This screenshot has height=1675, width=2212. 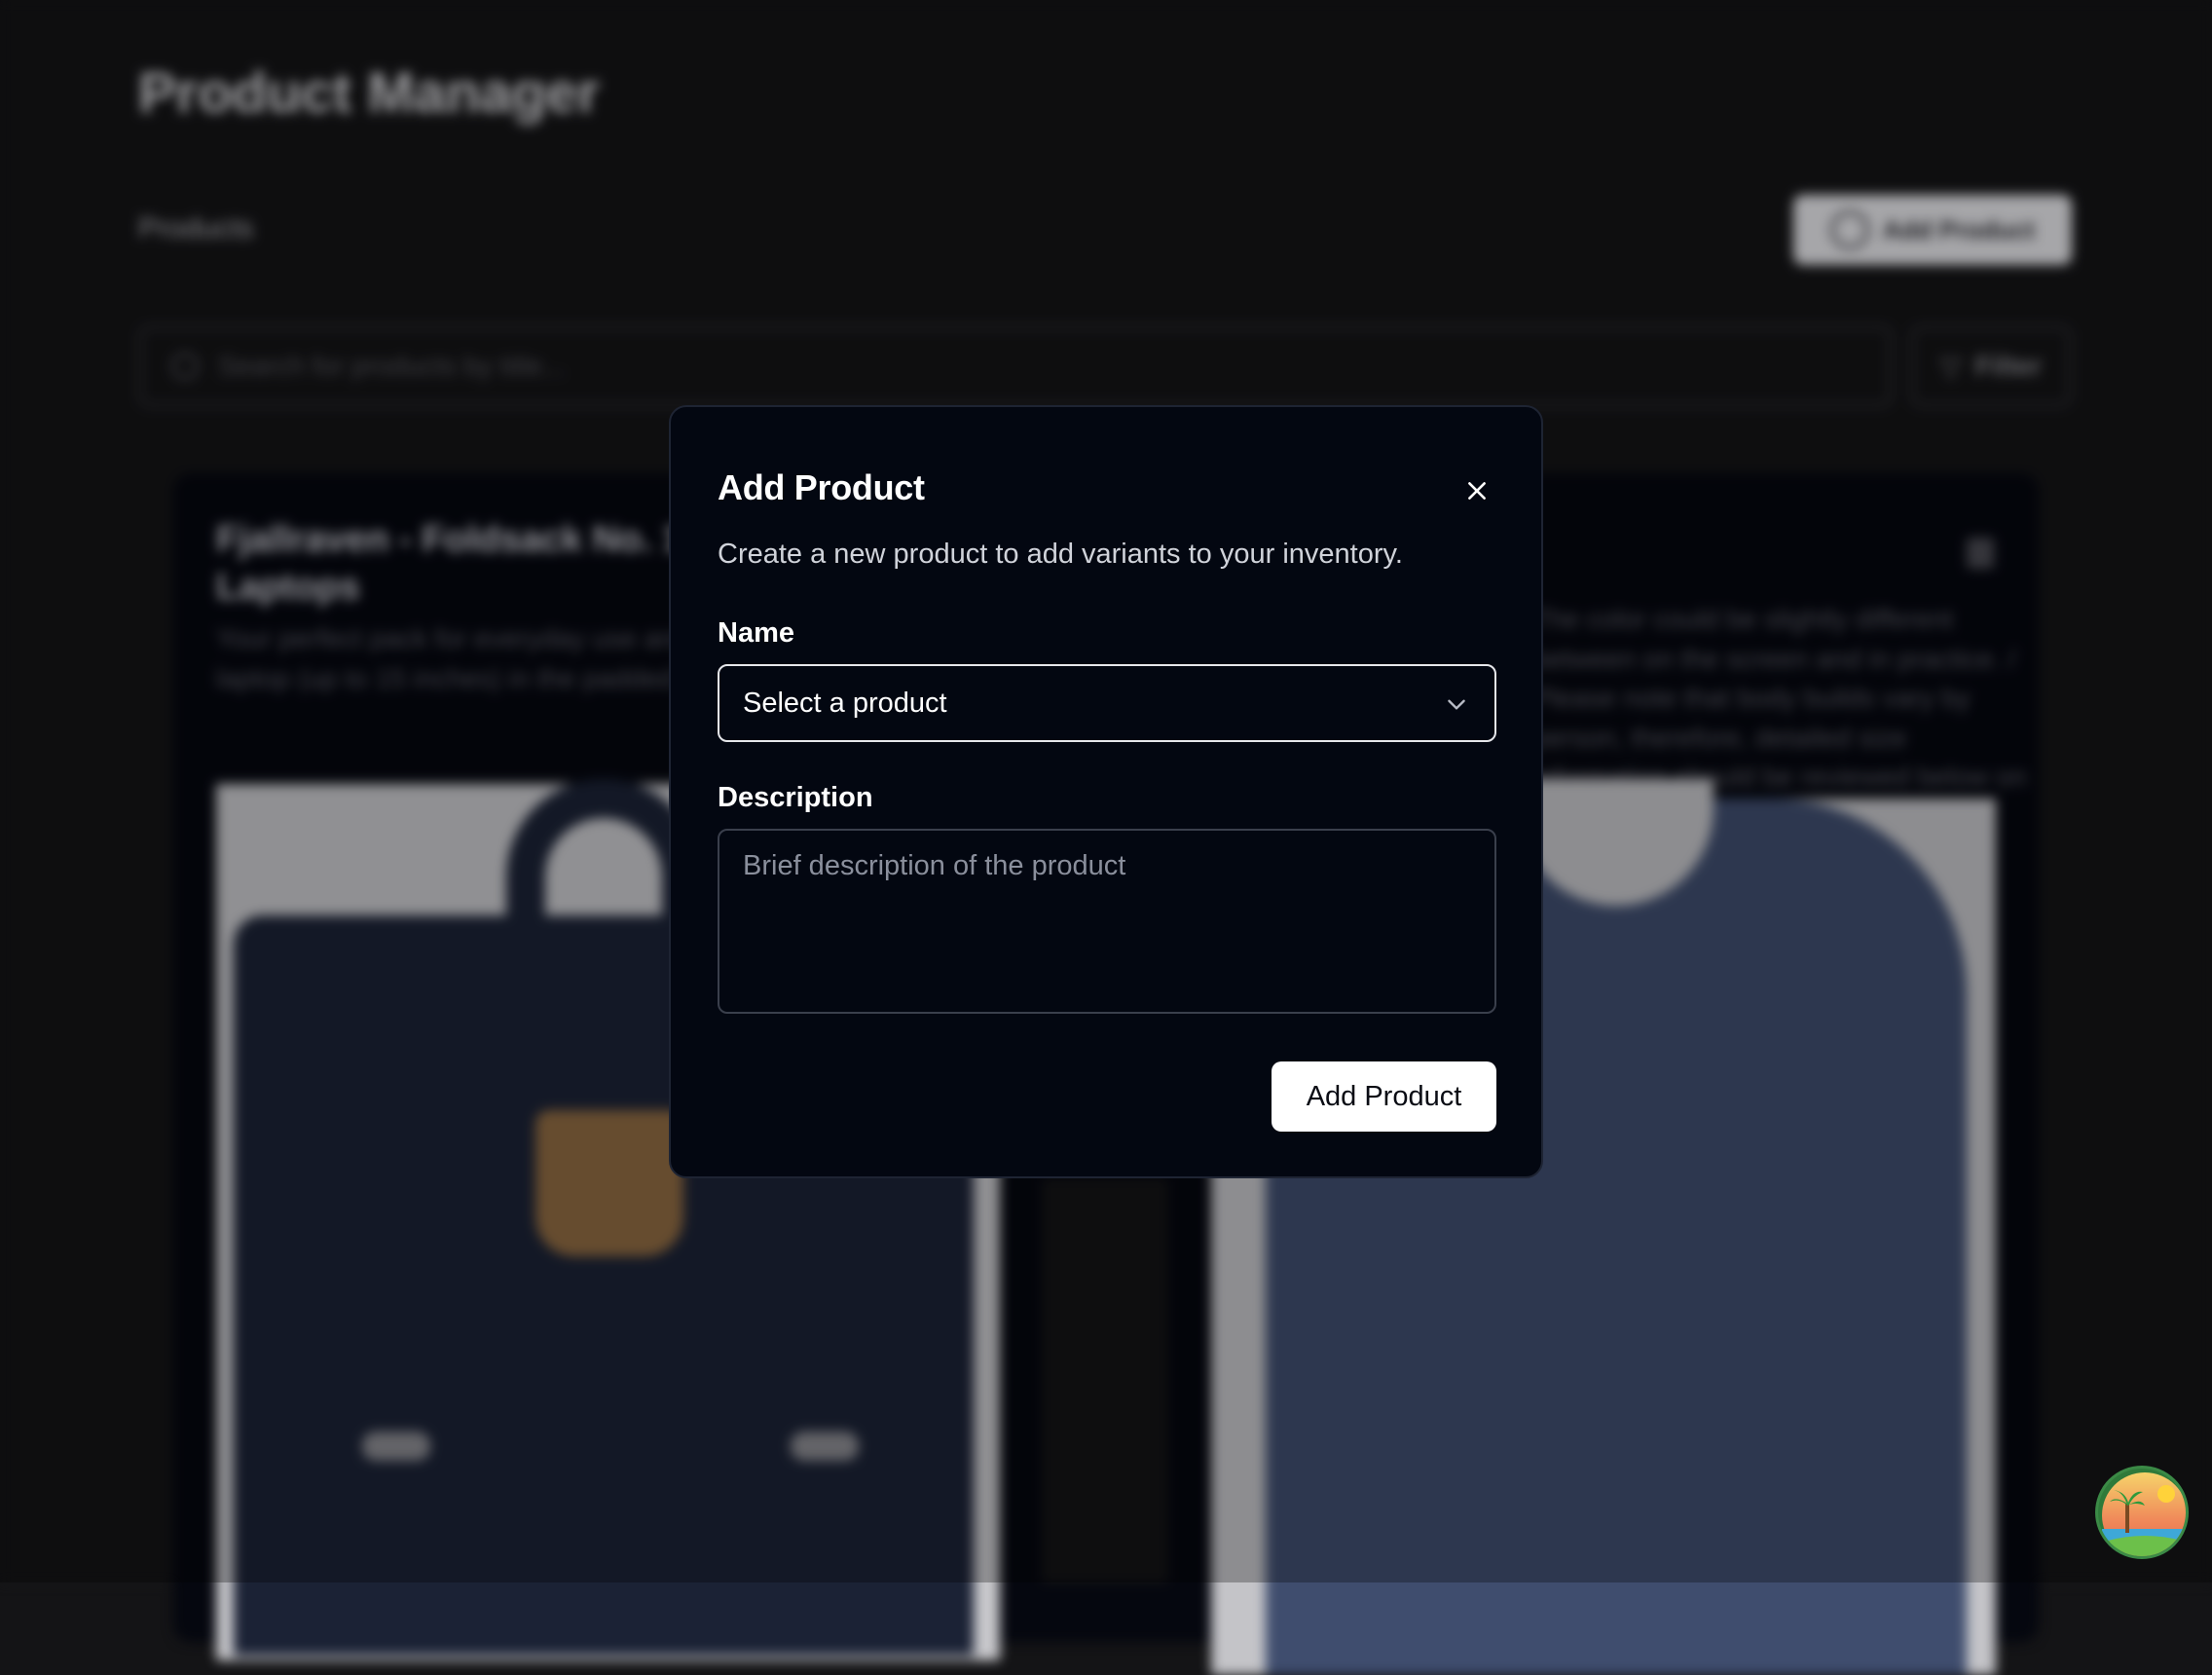 I want to click on name-label: Name, so click(x=756, y=633).